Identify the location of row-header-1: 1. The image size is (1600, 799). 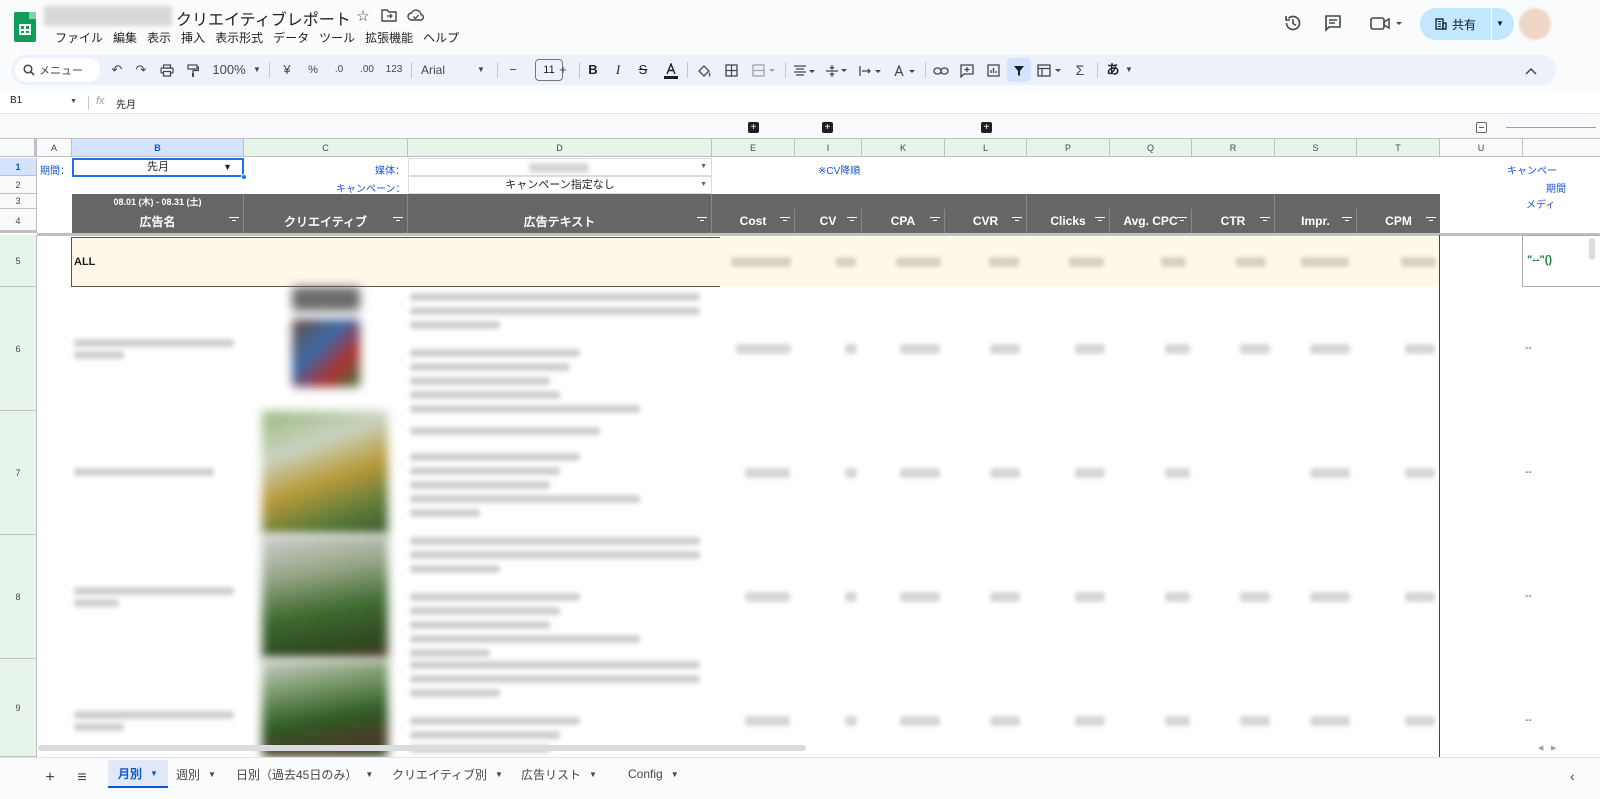
(18, 167).